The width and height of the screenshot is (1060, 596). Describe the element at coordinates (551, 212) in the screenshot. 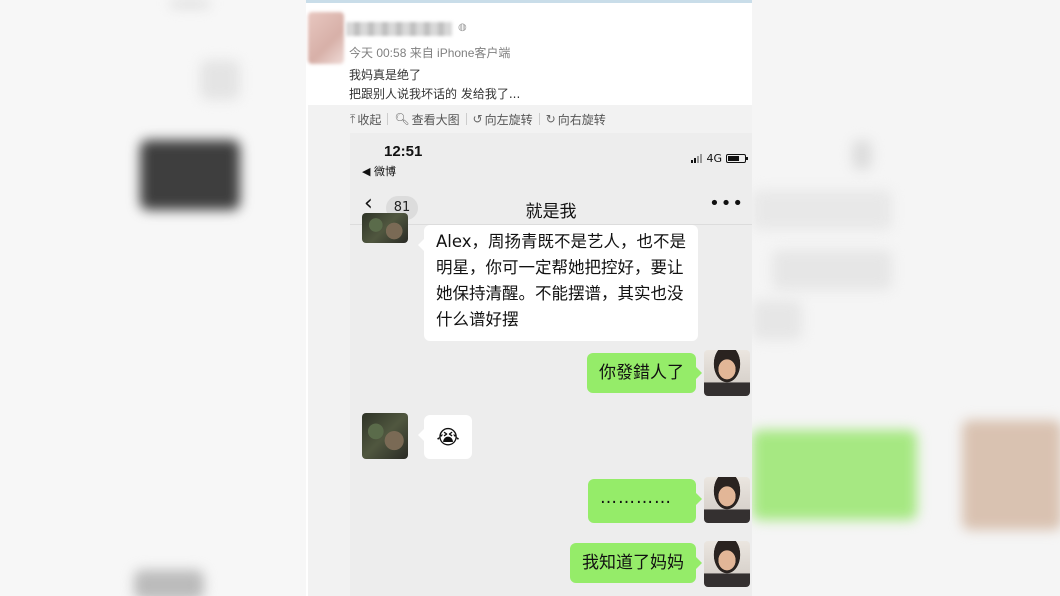

I see `chat-title: 就是我` at that location.